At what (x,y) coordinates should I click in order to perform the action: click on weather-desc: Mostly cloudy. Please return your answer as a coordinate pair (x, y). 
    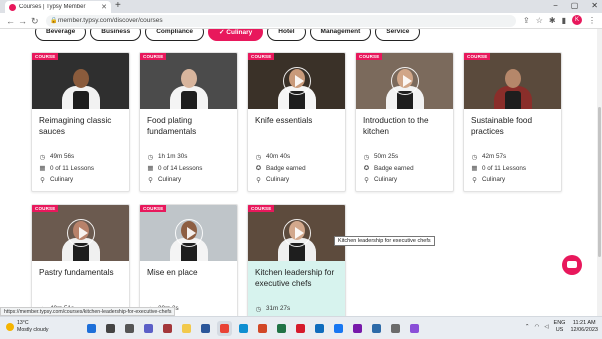
    Looking at the image, I should click on (33, 329).